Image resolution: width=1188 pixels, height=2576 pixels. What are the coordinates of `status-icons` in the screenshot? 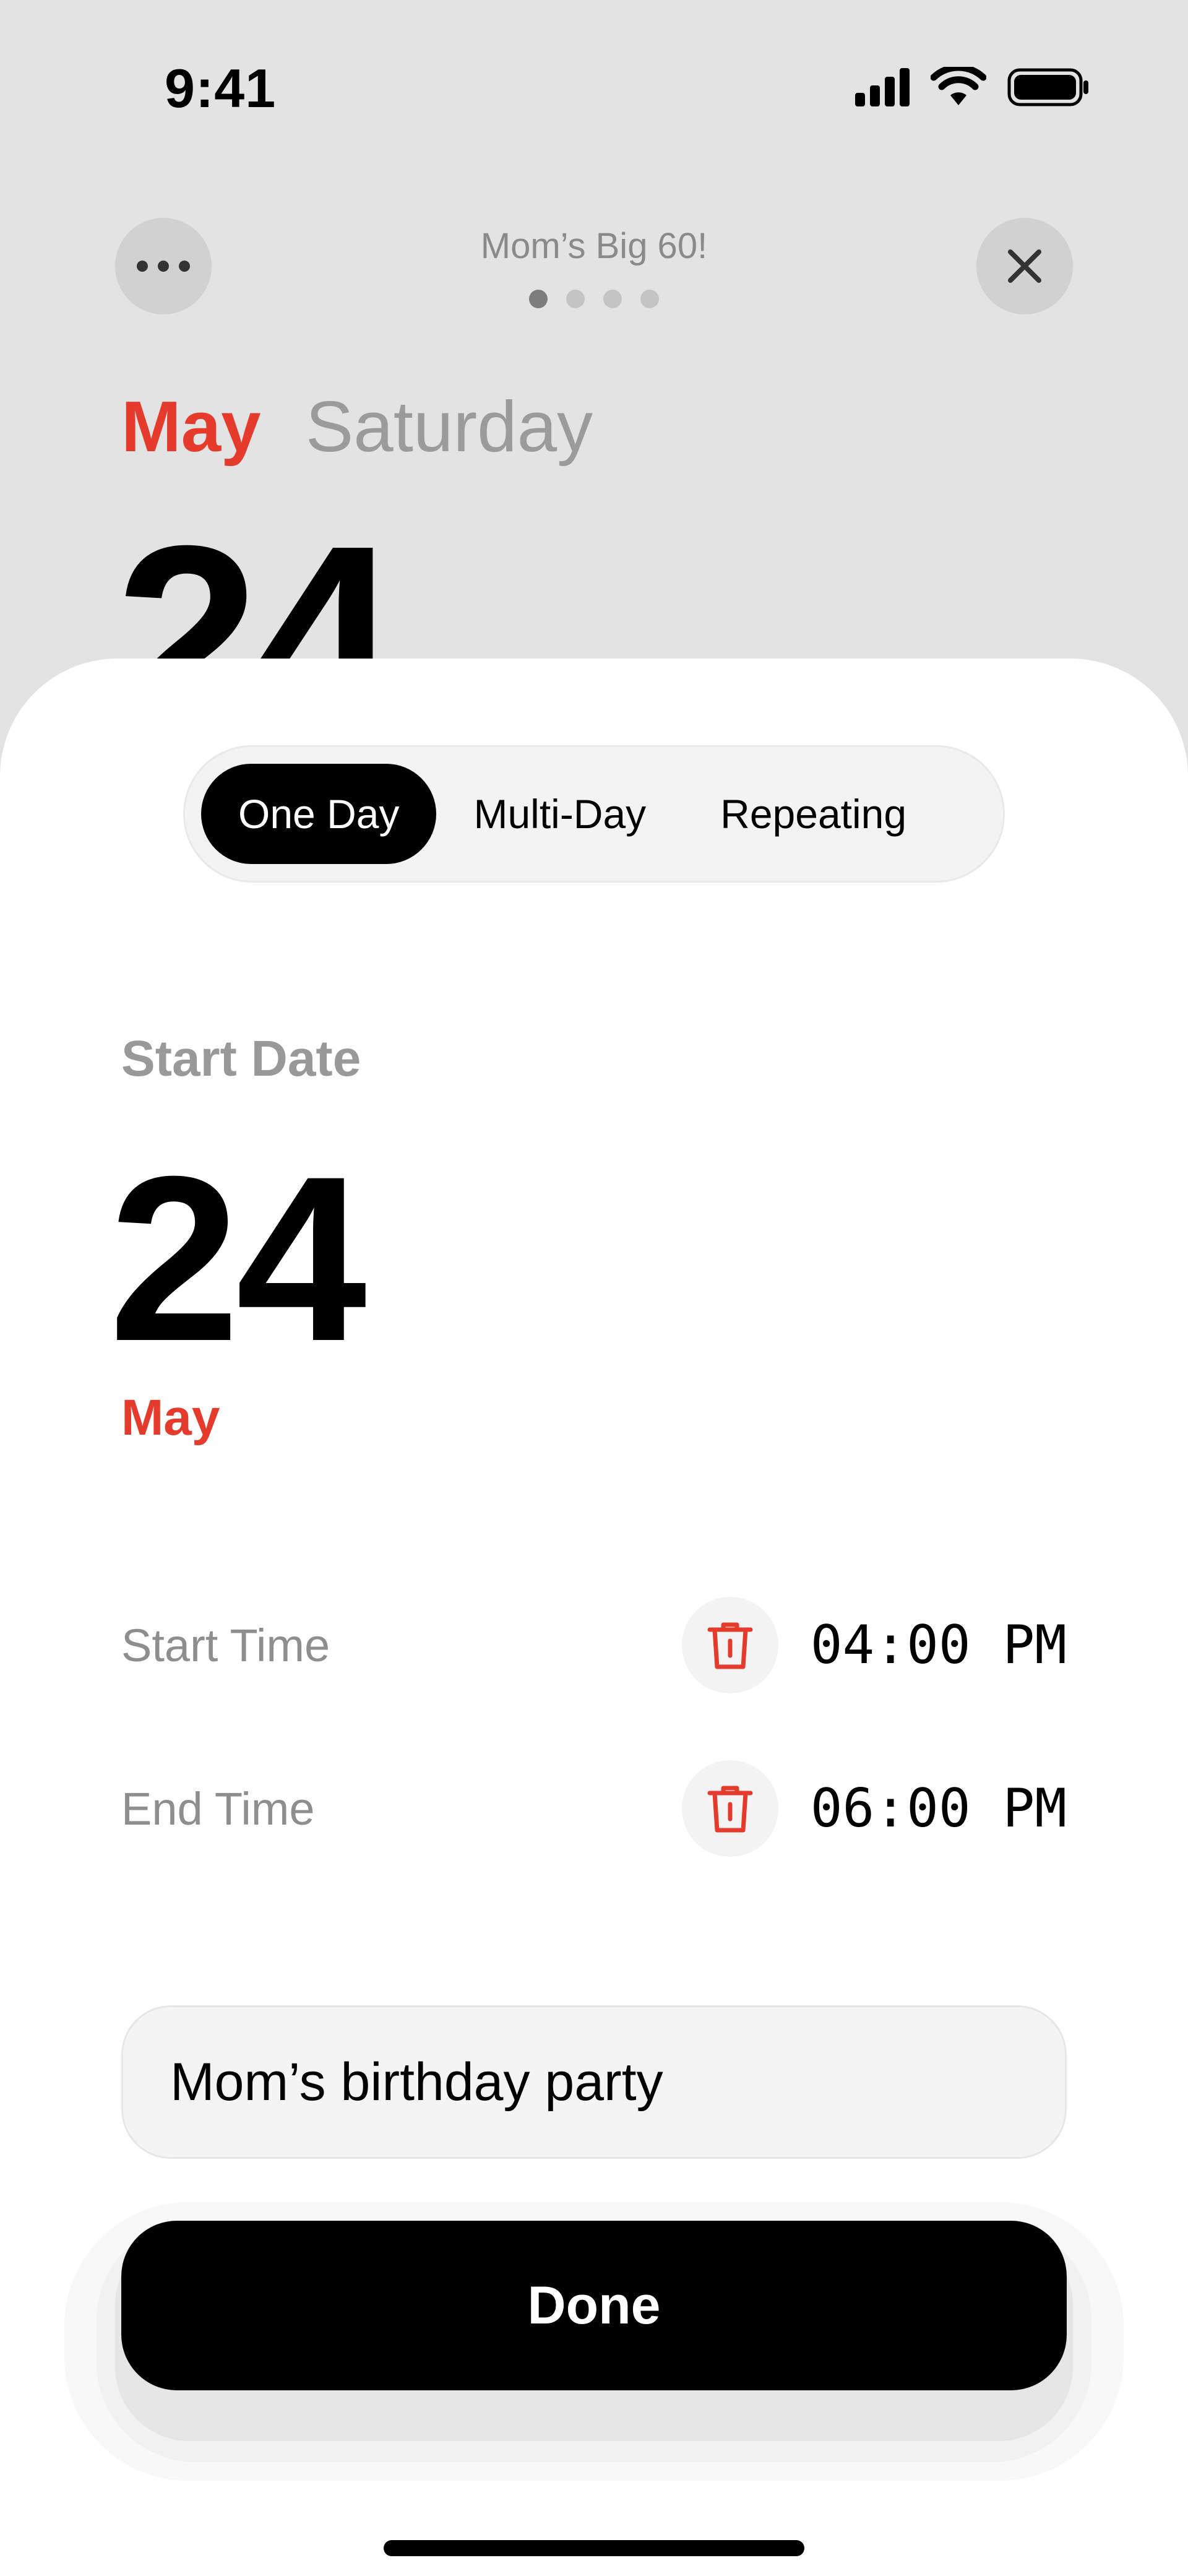 It's located at (972, 87).